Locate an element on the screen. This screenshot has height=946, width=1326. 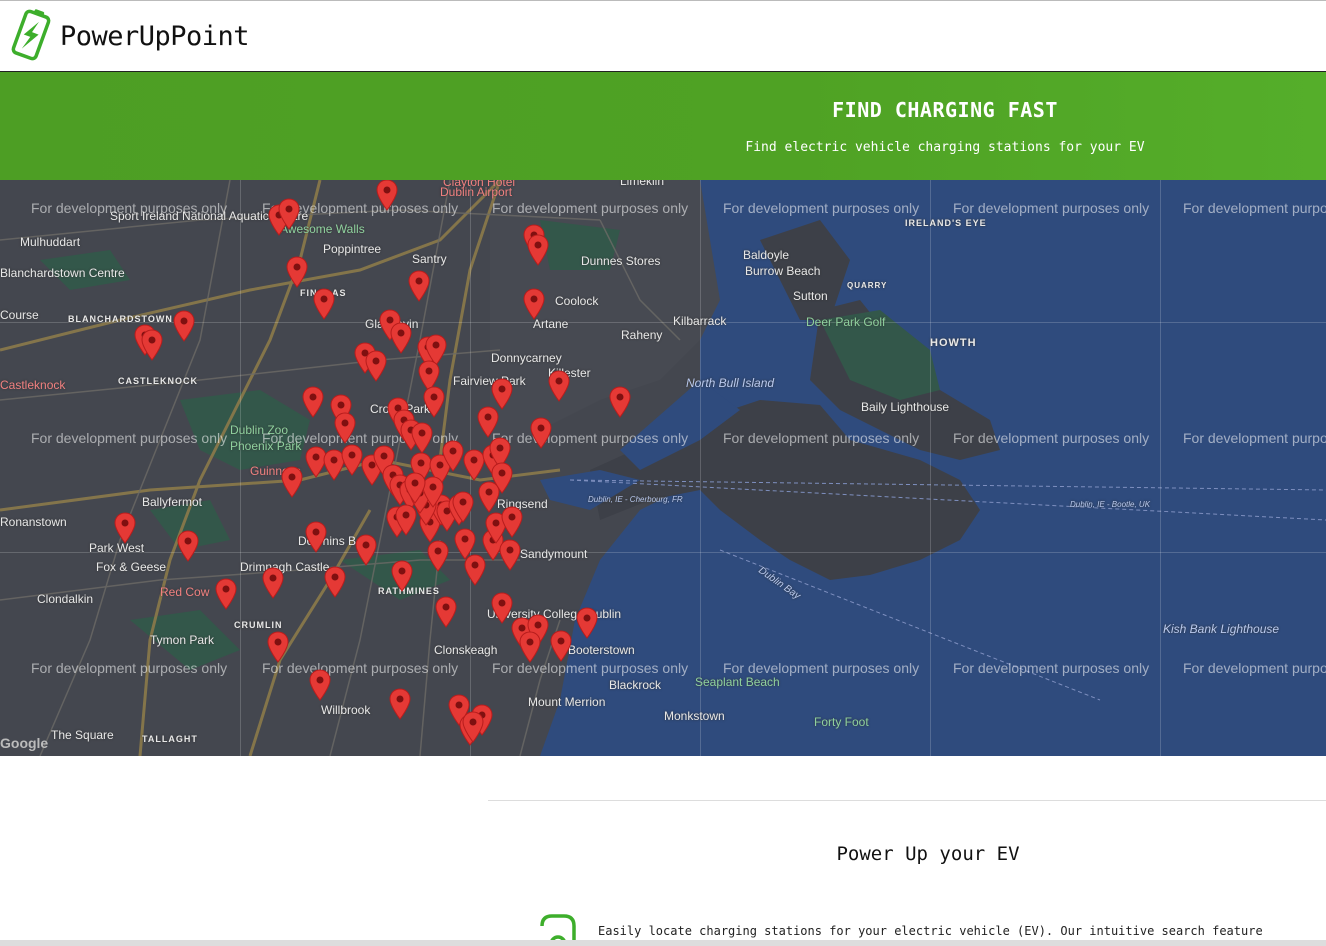
map-label: QUARRY is located at coordinates (867, 285).